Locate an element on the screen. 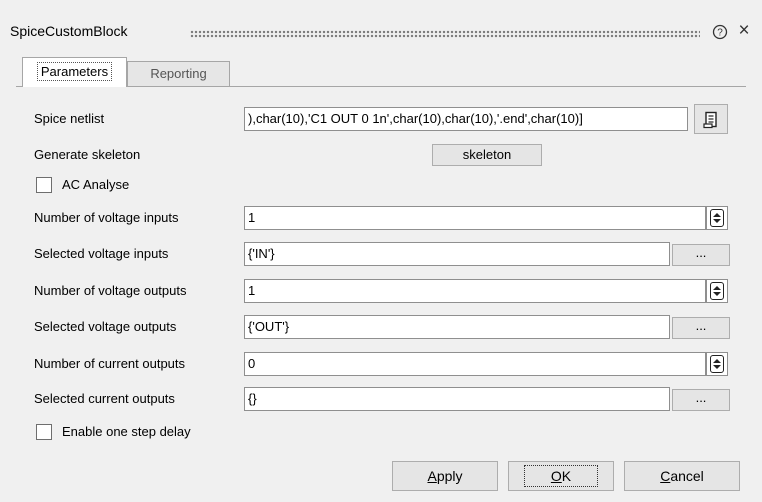 The image size is (762, 502). num-voltage-outputs-field: 1 is located at coordinates (475, 291).